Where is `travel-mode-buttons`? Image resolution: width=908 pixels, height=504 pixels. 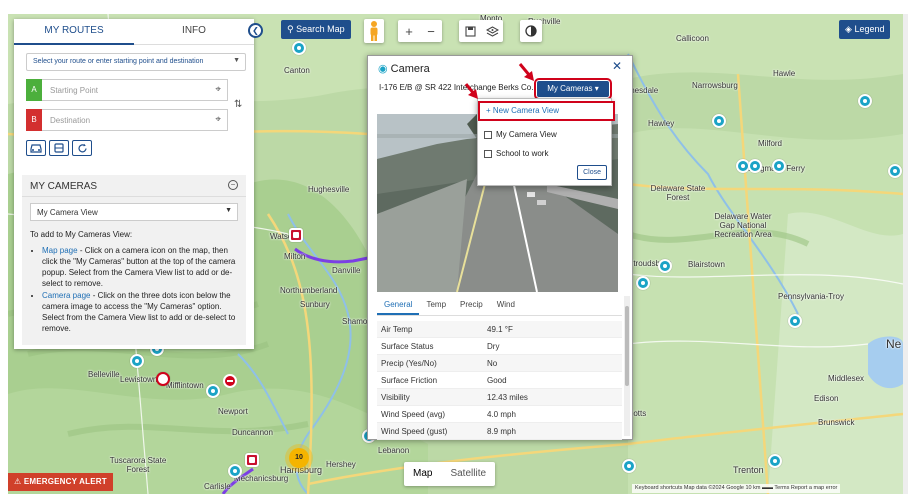 travel-mode-buttons is located at coordinates (59, 148).